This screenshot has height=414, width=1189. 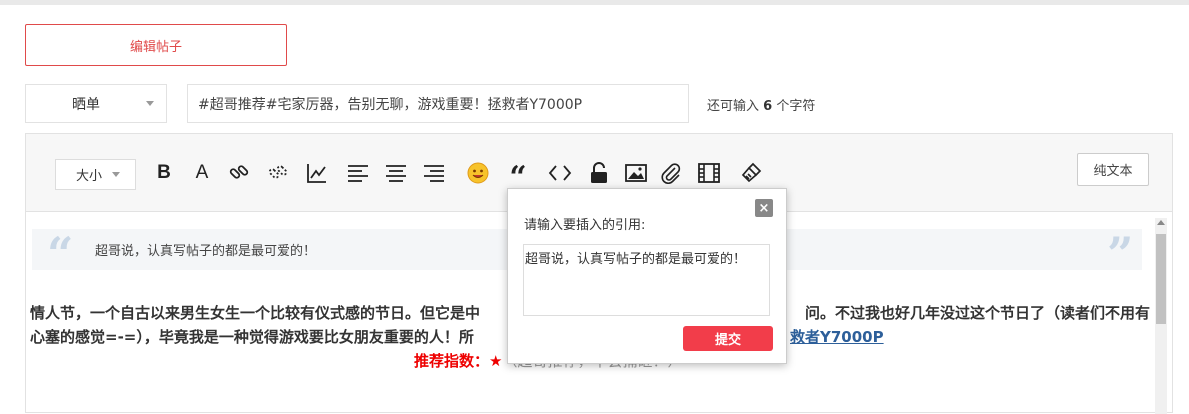 What do you see at coordinates (95, 174) in the screenshot?
I see `font-size-select: 大小` at bounding box center [95, 174].